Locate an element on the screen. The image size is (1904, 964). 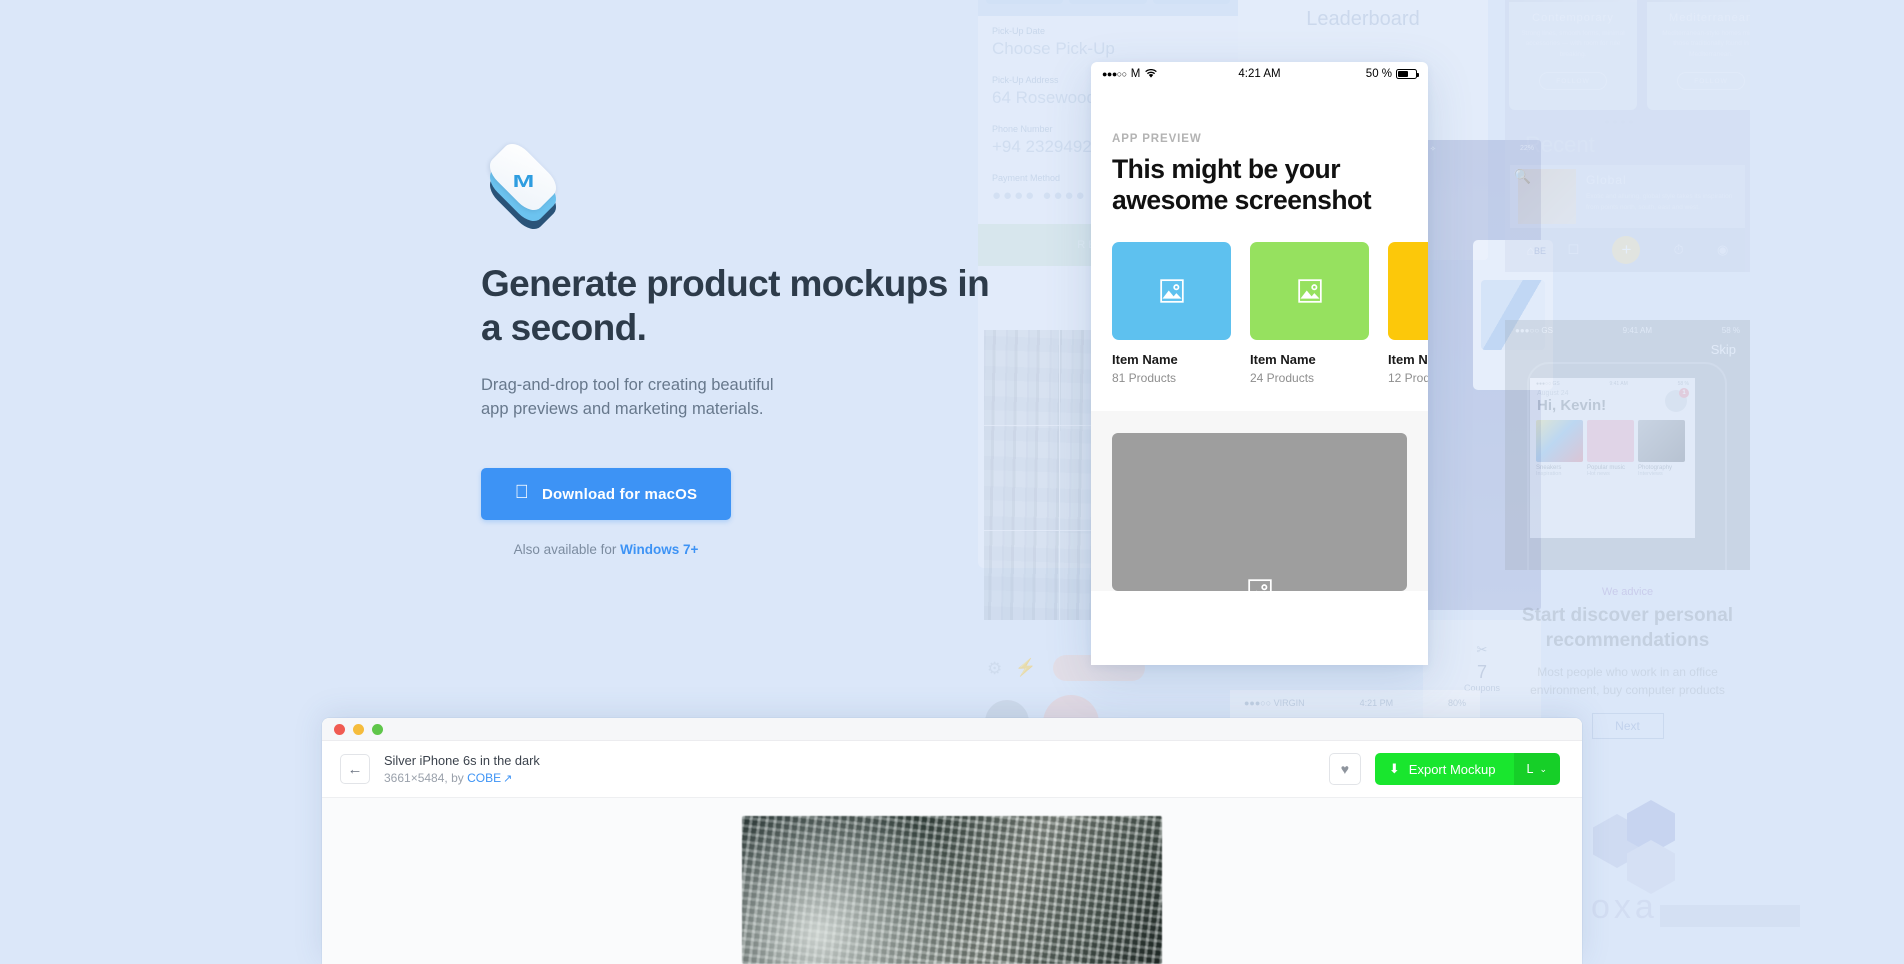
bg-carrier-text: ●●●○○ GS is located at coordinates (1534, 330).